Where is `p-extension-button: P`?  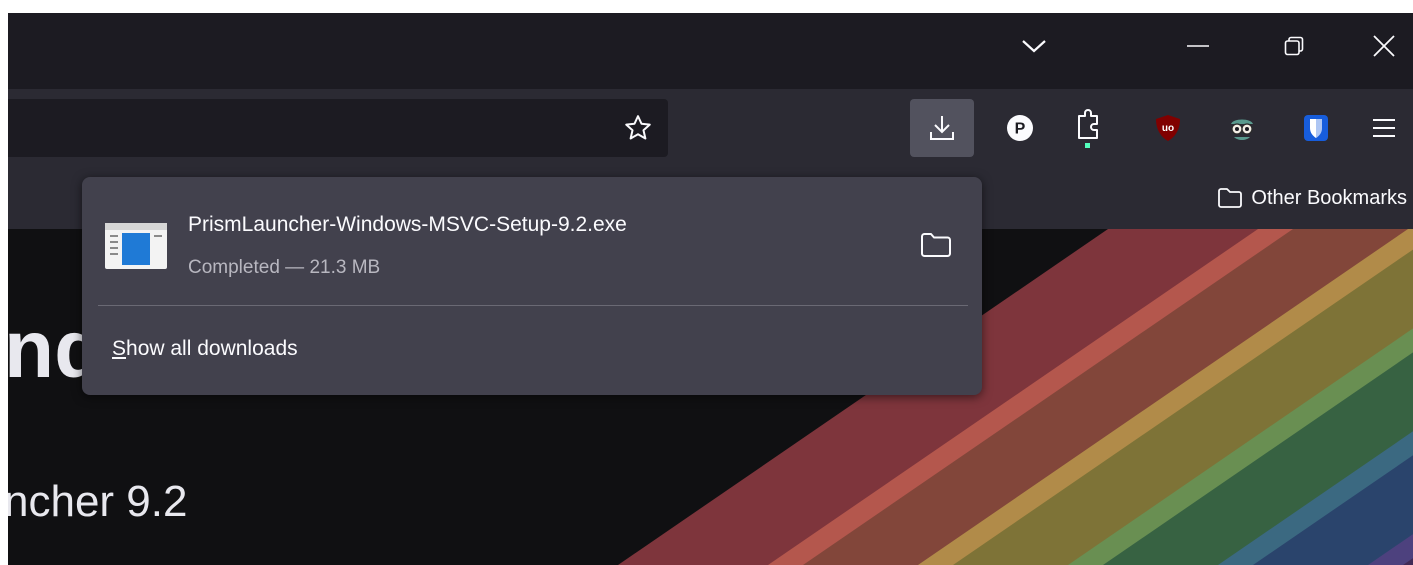 p-extension-button: P is located at coordinates (1020, 128).